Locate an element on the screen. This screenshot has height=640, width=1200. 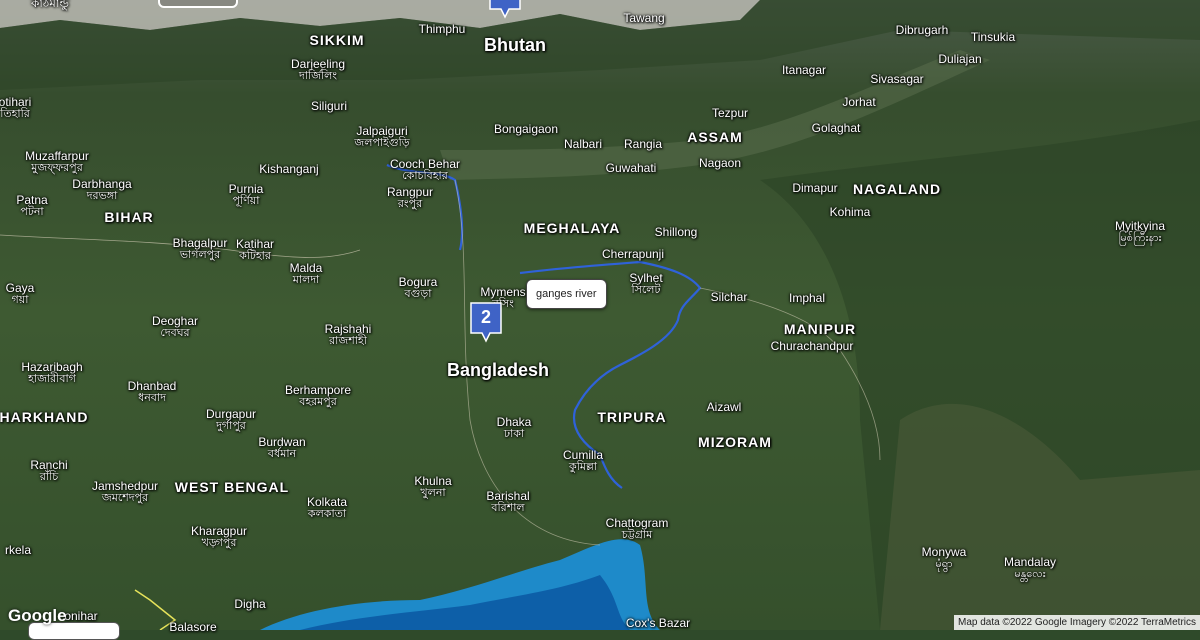
place-name-local: বহরমপুর is located at coordinates (318, 401).